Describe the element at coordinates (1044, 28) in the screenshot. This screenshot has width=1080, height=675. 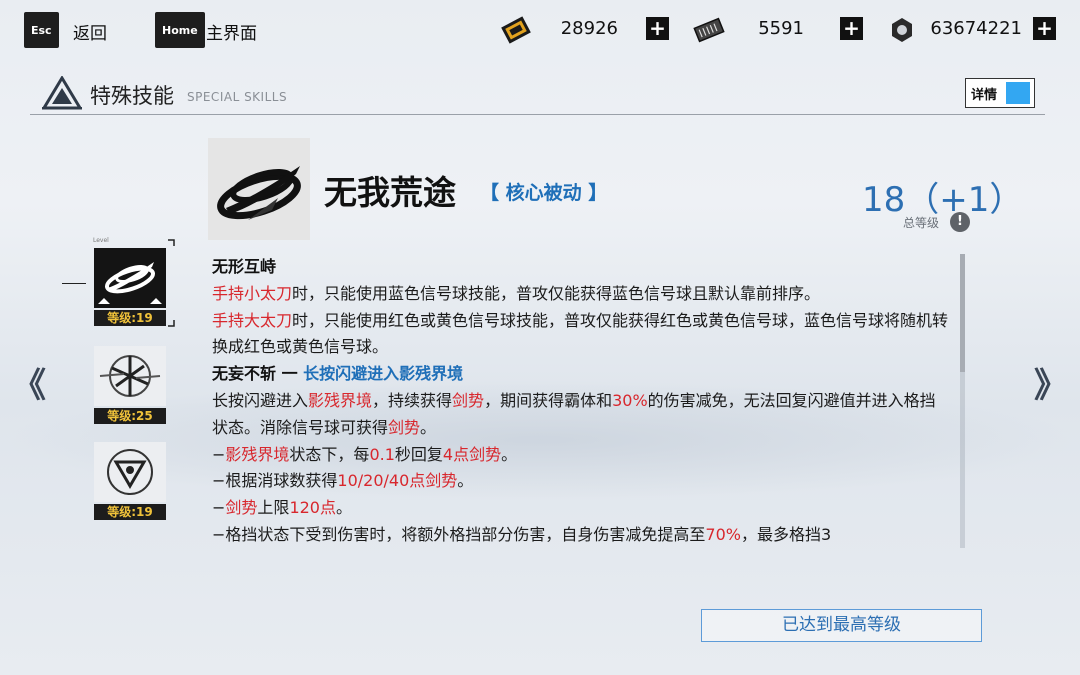
I see `add-nut-button: +` at that location.